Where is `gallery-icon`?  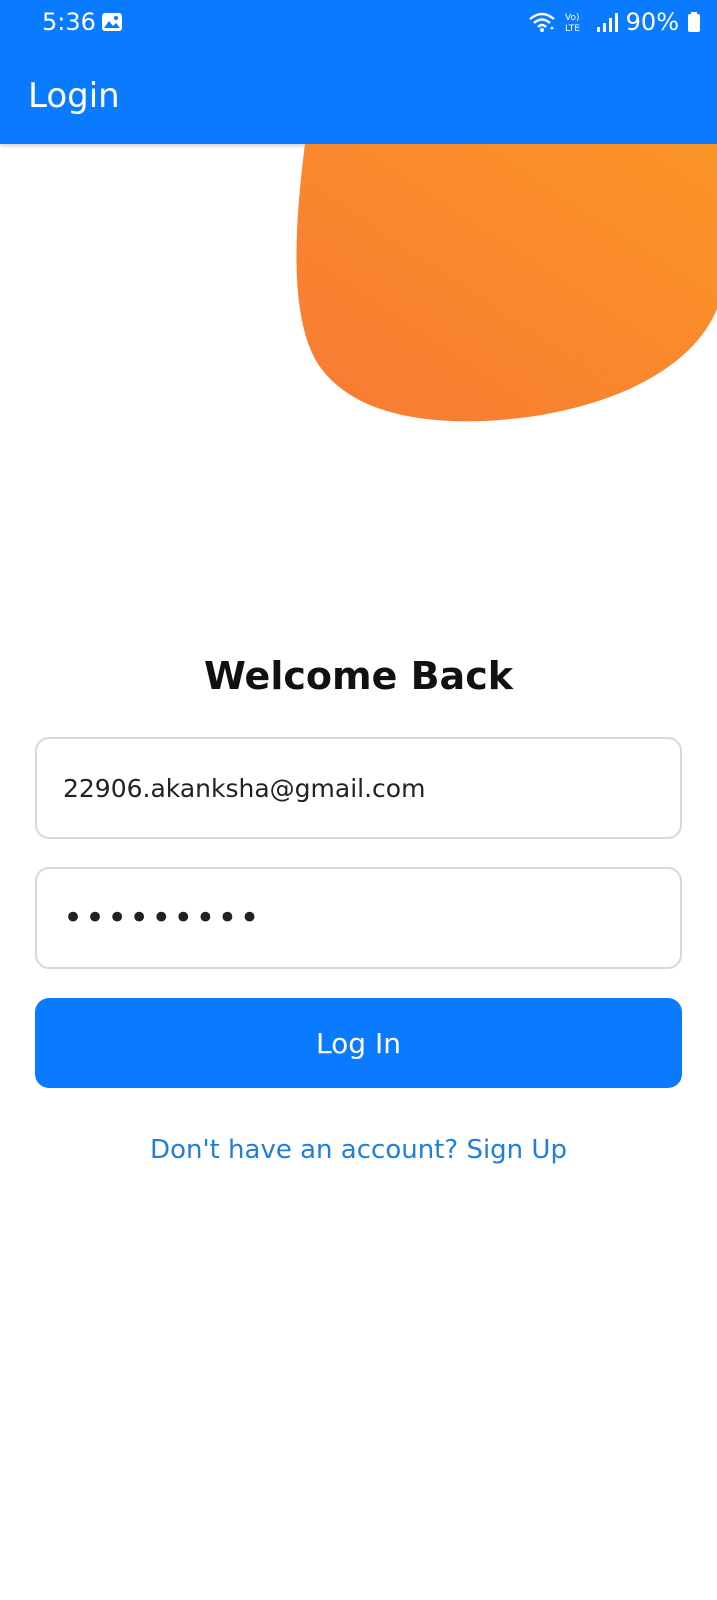
gallery-icon is located at coordinates (112, 22).